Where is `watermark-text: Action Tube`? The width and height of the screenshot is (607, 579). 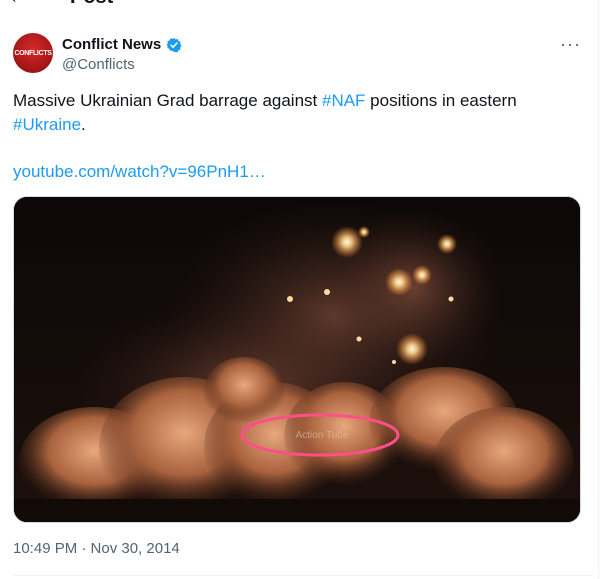 watermark-text: Action Tube is located at coordinates (322, 435).